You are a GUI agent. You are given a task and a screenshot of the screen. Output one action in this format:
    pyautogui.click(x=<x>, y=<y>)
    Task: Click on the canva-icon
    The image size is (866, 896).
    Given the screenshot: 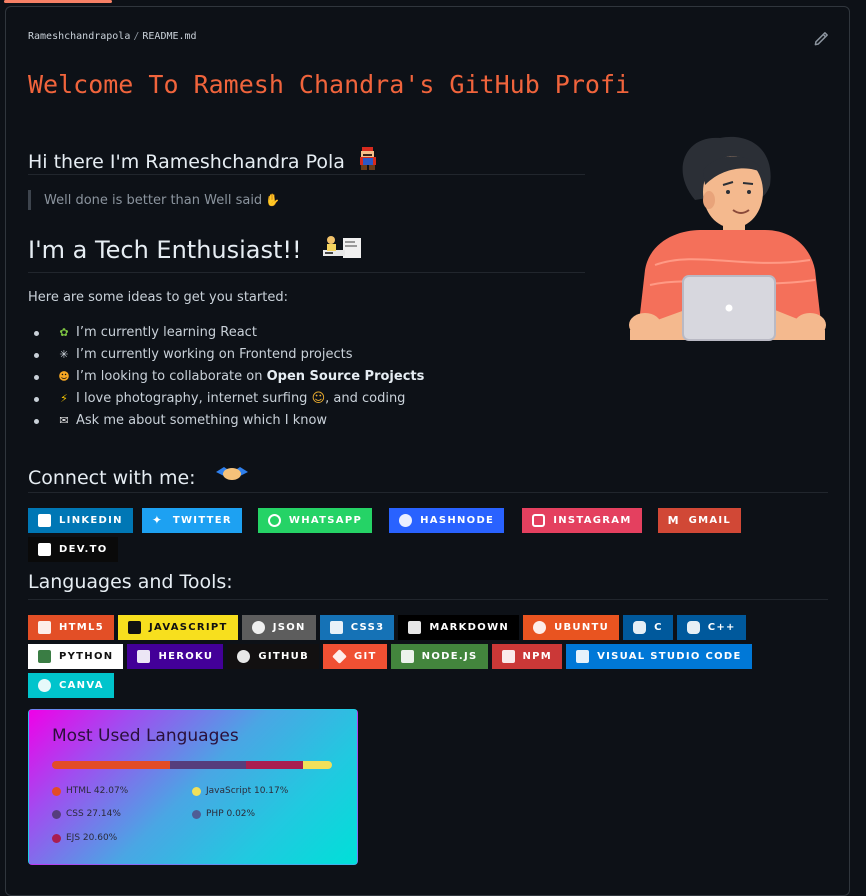 What is the action you would take?
    pyautogui.click(x=44, y=685)
    